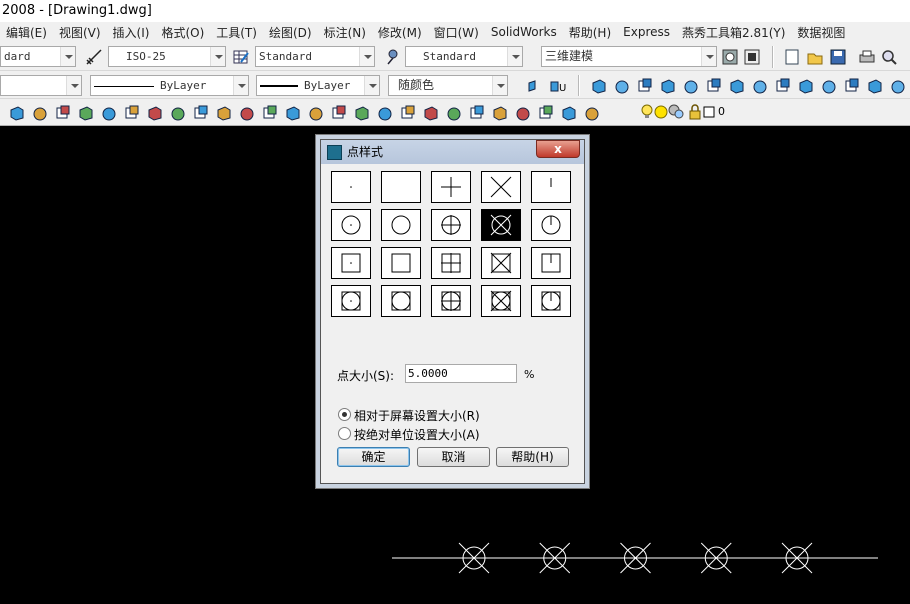 This screenshot has width=910, height=604. I want to click on plot-preview-icon, so click(889, 57).